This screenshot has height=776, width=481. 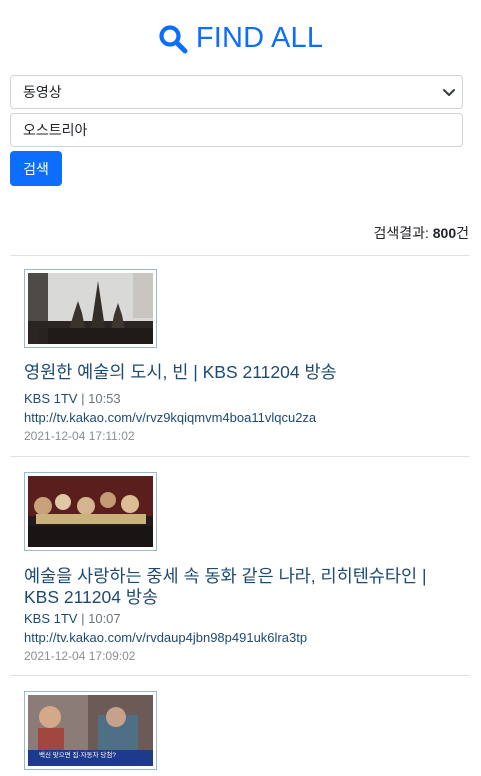 What do you see at coordinates (42, 92) in the screenshot?
I see `category-select-value: 동영상` at bounding box center [42, 92].